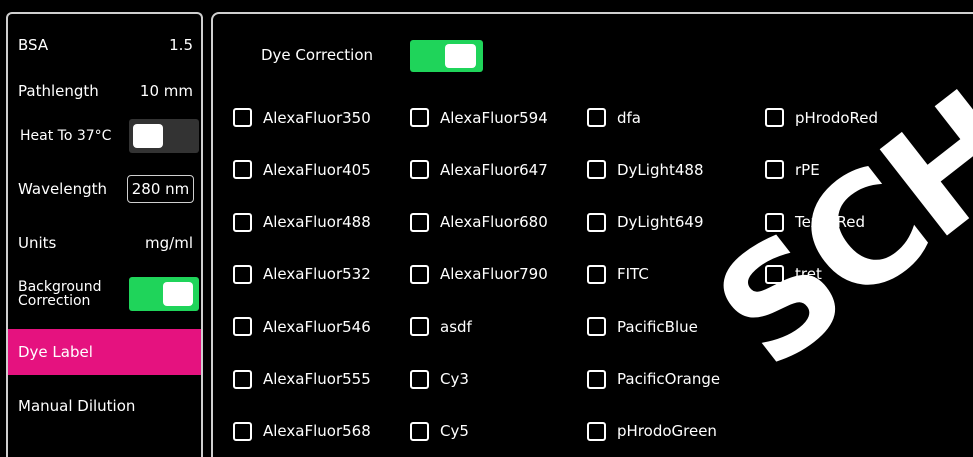 The width and height of the screenshot is (973, 457). I want to click on dye-checkbox-label: PacificOrange, so click(669, 379).